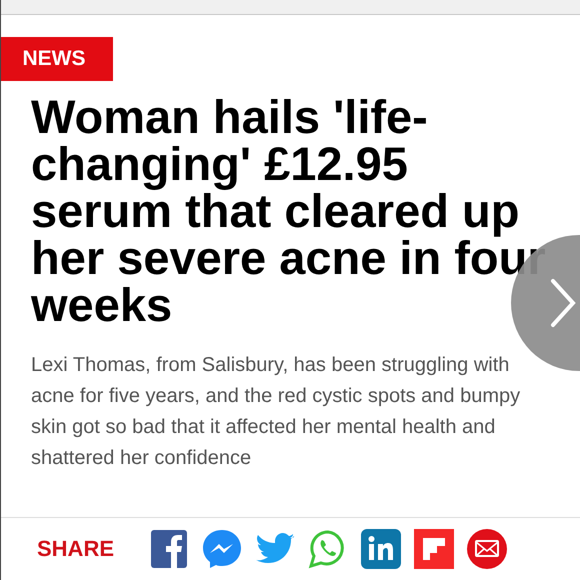 Image resolution: width=580 pixels, height=580 pixels. I want to click on share-label: SHARE, so click(75, 549).